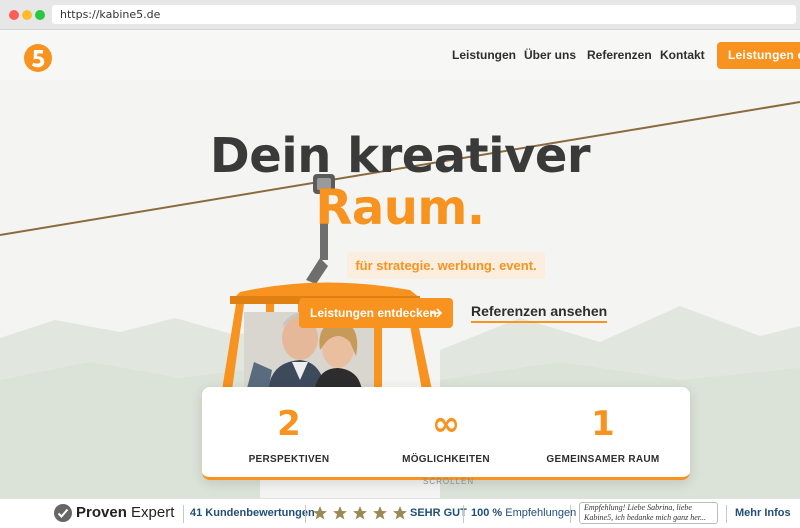  Describe the element at coordinates (14, 15) in the screenshot. I see `close-window-icon` at that location.